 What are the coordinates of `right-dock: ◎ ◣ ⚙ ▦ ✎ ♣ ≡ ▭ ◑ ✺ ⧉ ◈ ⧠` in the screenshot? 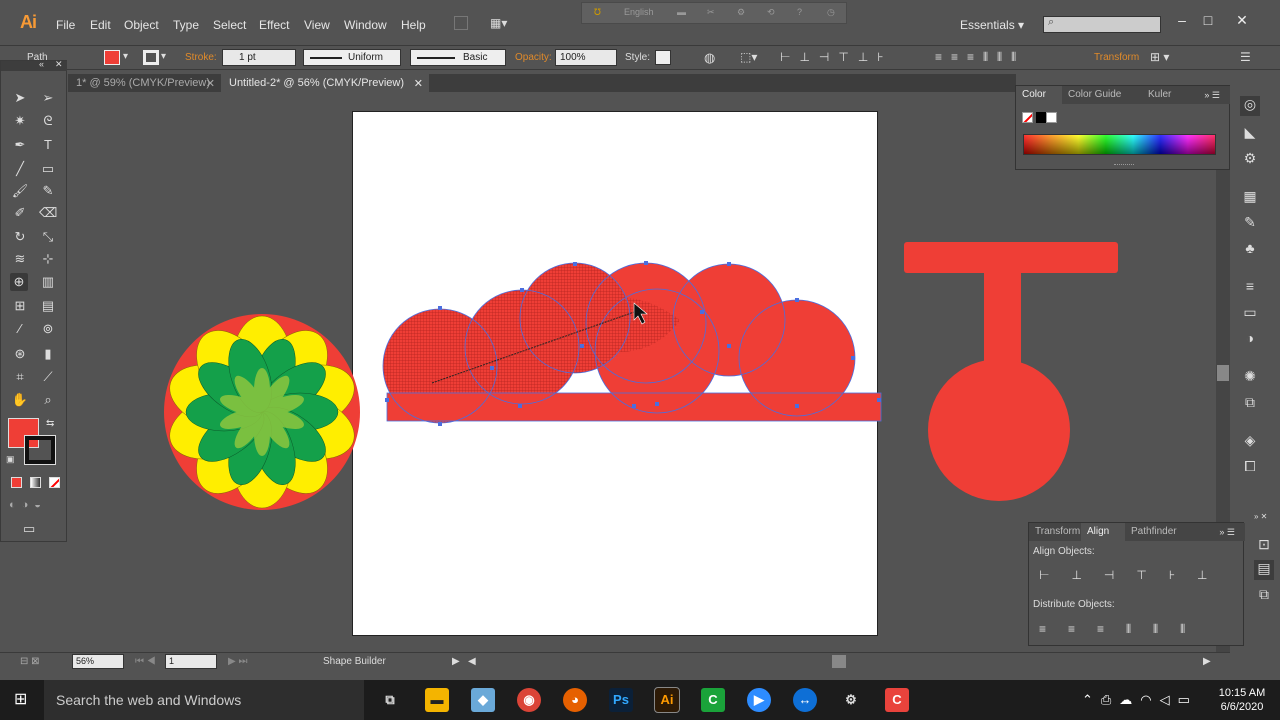 It's located at (1251, 290).